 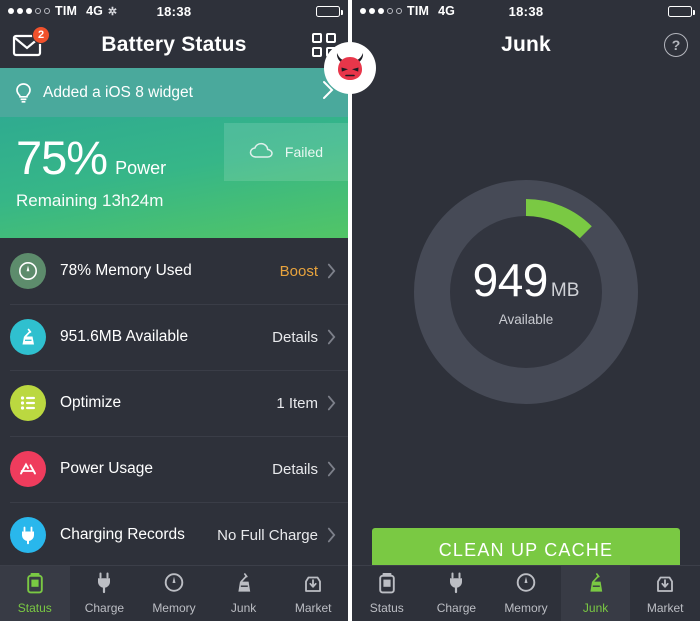 I want to click on list-item-label: 951.6MB Available, so click(x=124, y=336).